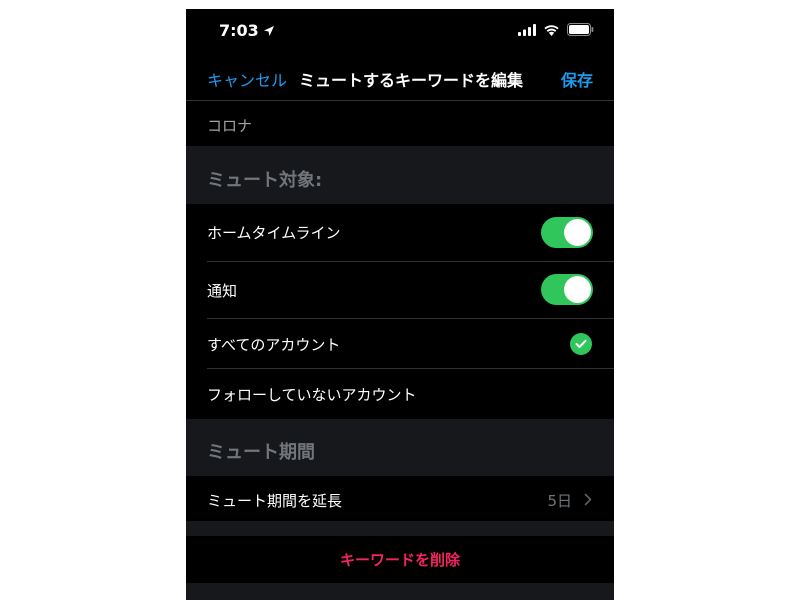  Describe the element at coordinates (400, 100) in the screenshot. I see `nav-divider` at that location.